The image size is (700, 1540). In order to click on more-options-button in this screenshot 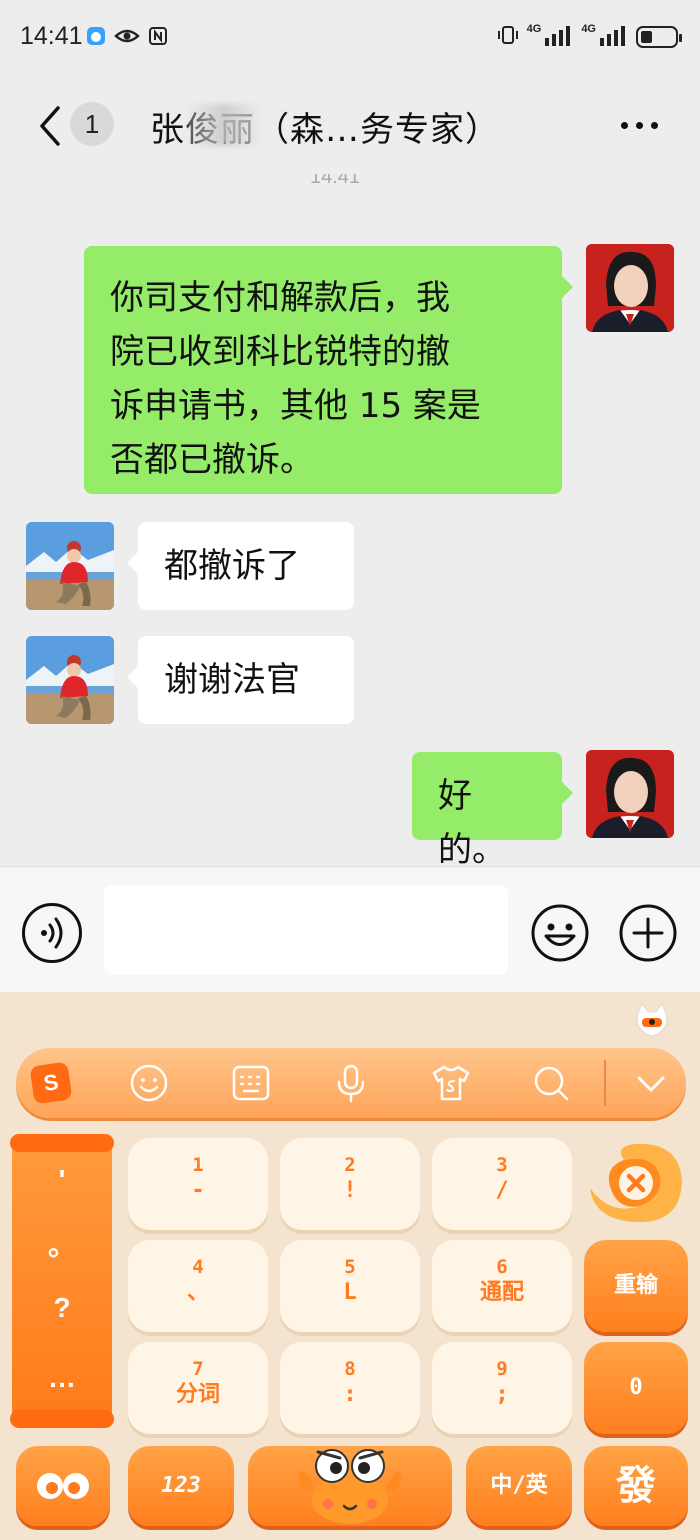, I will do `click(639, 125)`.